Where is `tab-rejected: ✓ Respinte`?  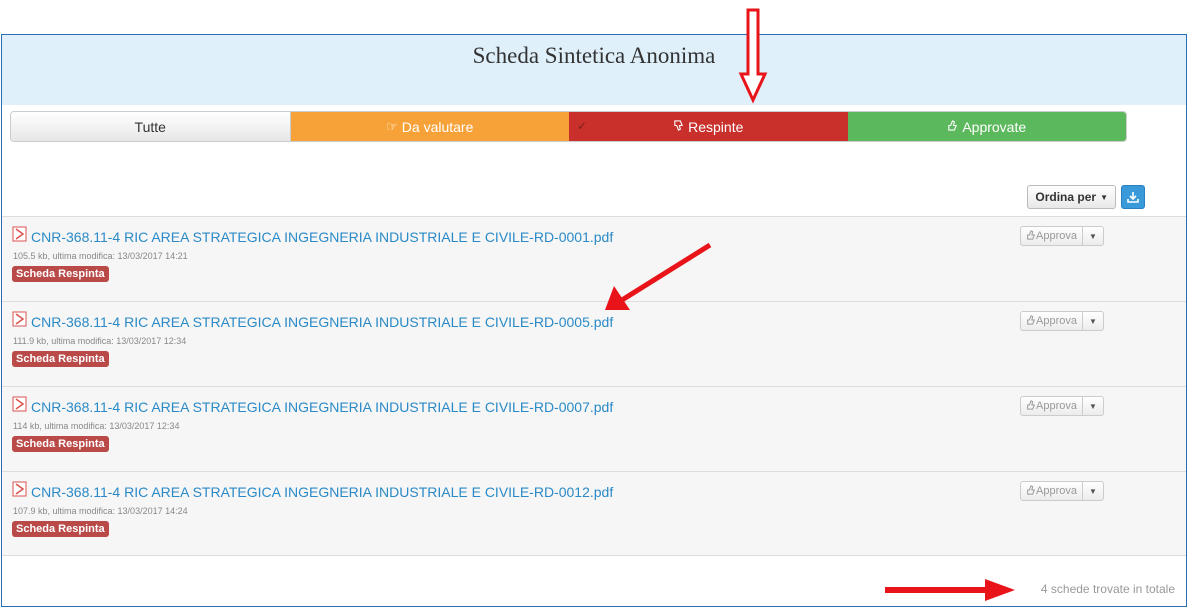
tab-rejected: ✓ Respinte is located at coordinates (708, 126).